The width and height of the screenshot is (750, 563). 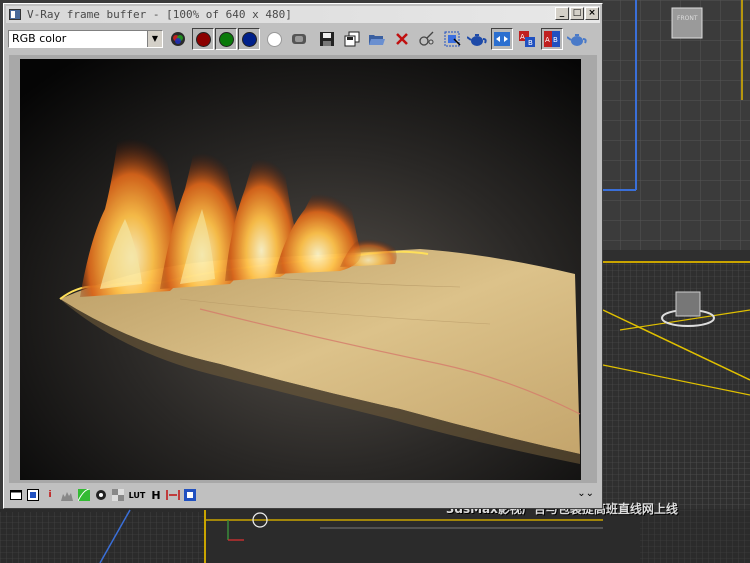 I want to click on green-channel-button, so click(x=226, y=39).